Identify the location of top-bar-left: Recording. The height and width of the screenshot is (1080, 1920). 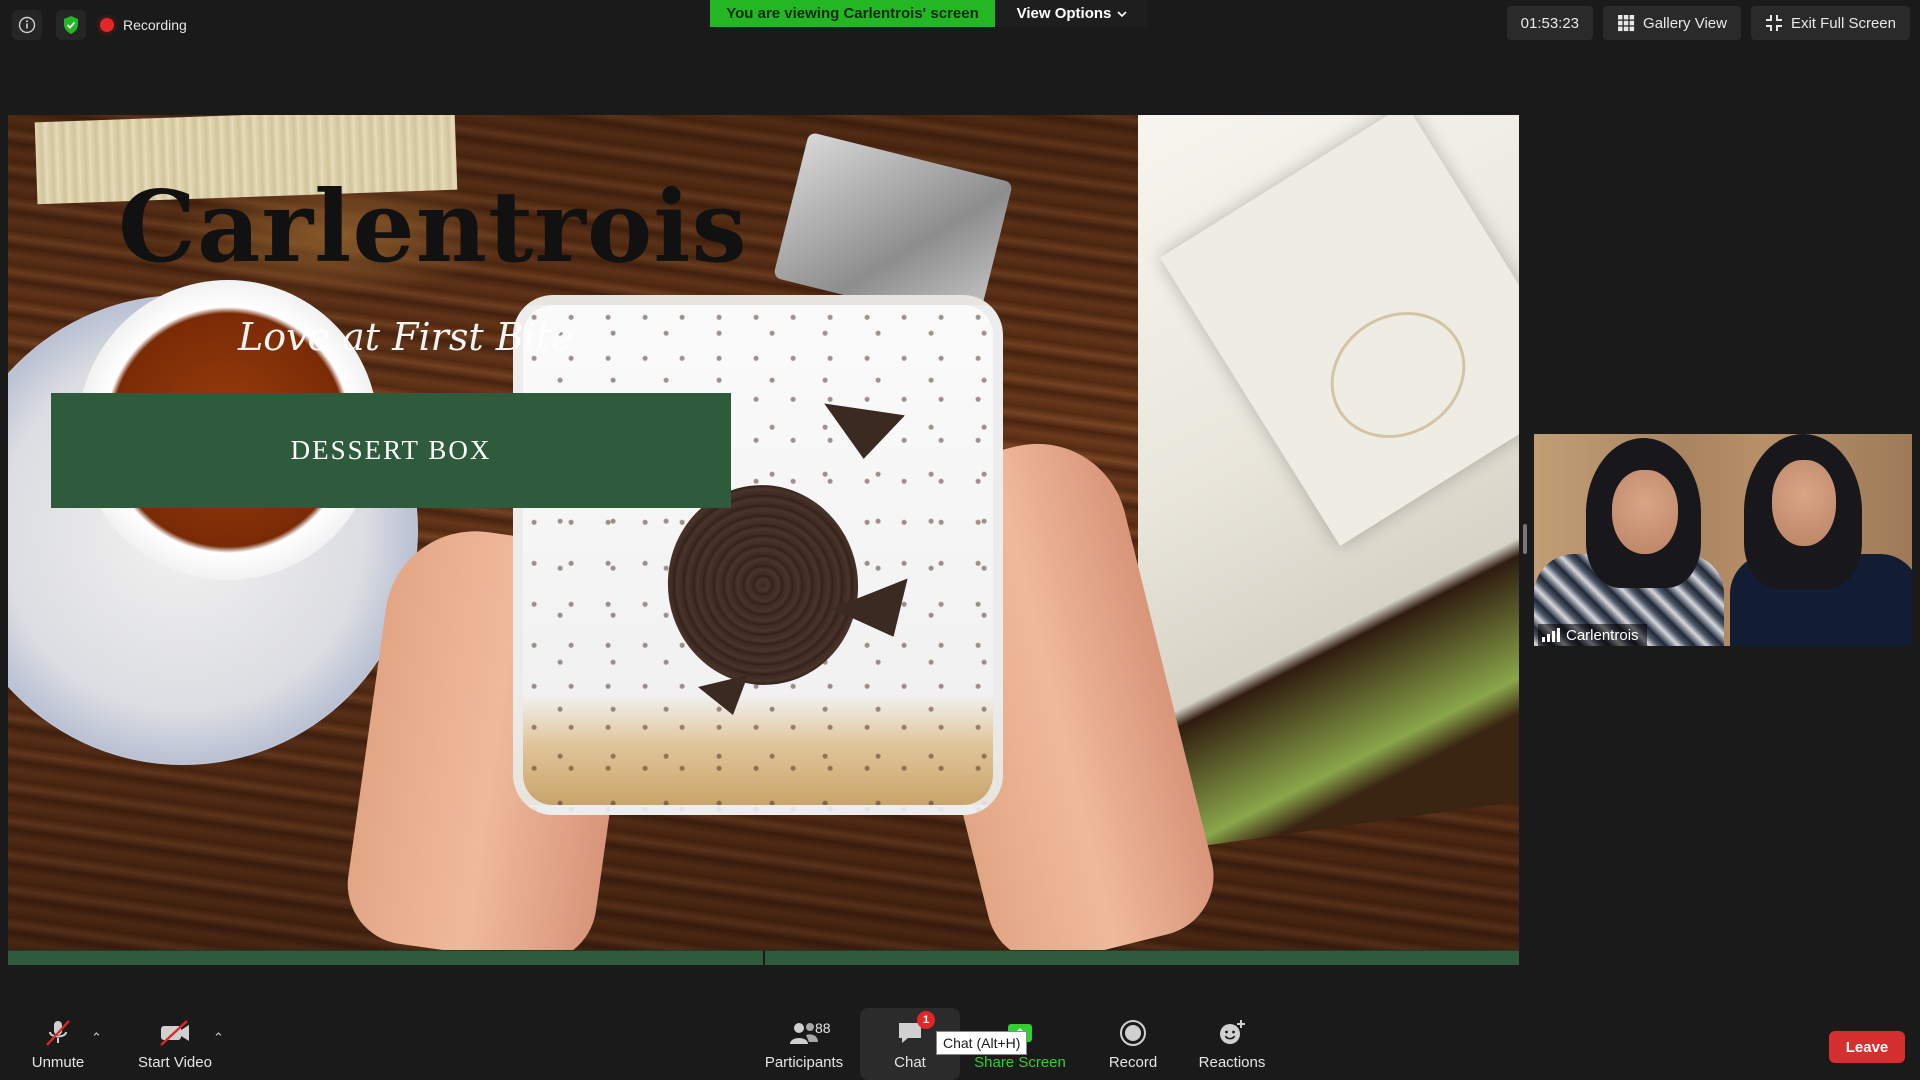
(99, 25).